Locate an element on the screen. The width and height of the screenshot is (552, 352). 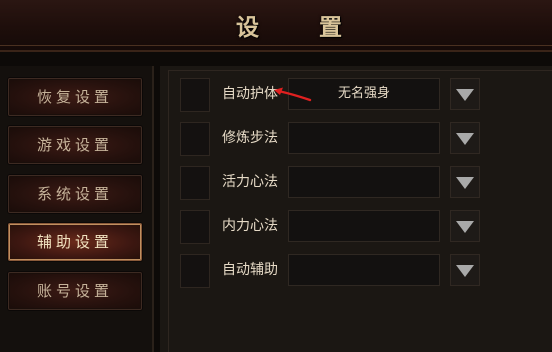
sidebar-item-assist-settings: 辅助设置 is located at coordinates (75, 242).